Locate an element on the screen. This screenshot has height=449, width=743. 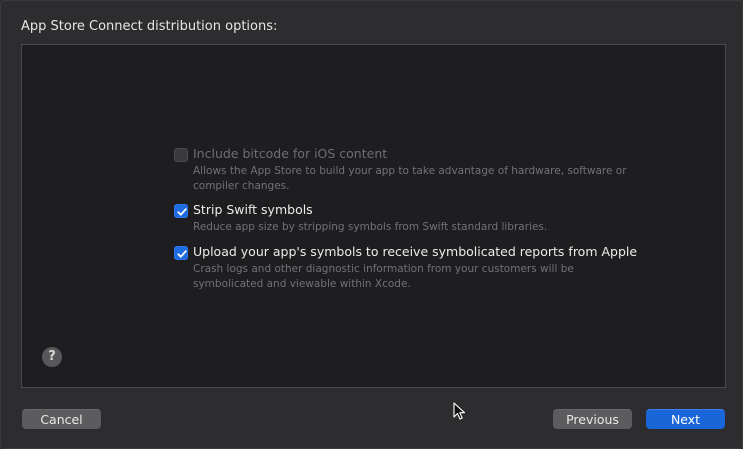
strip-swift-symbols-checkbox is located at coordinates (181, 211).